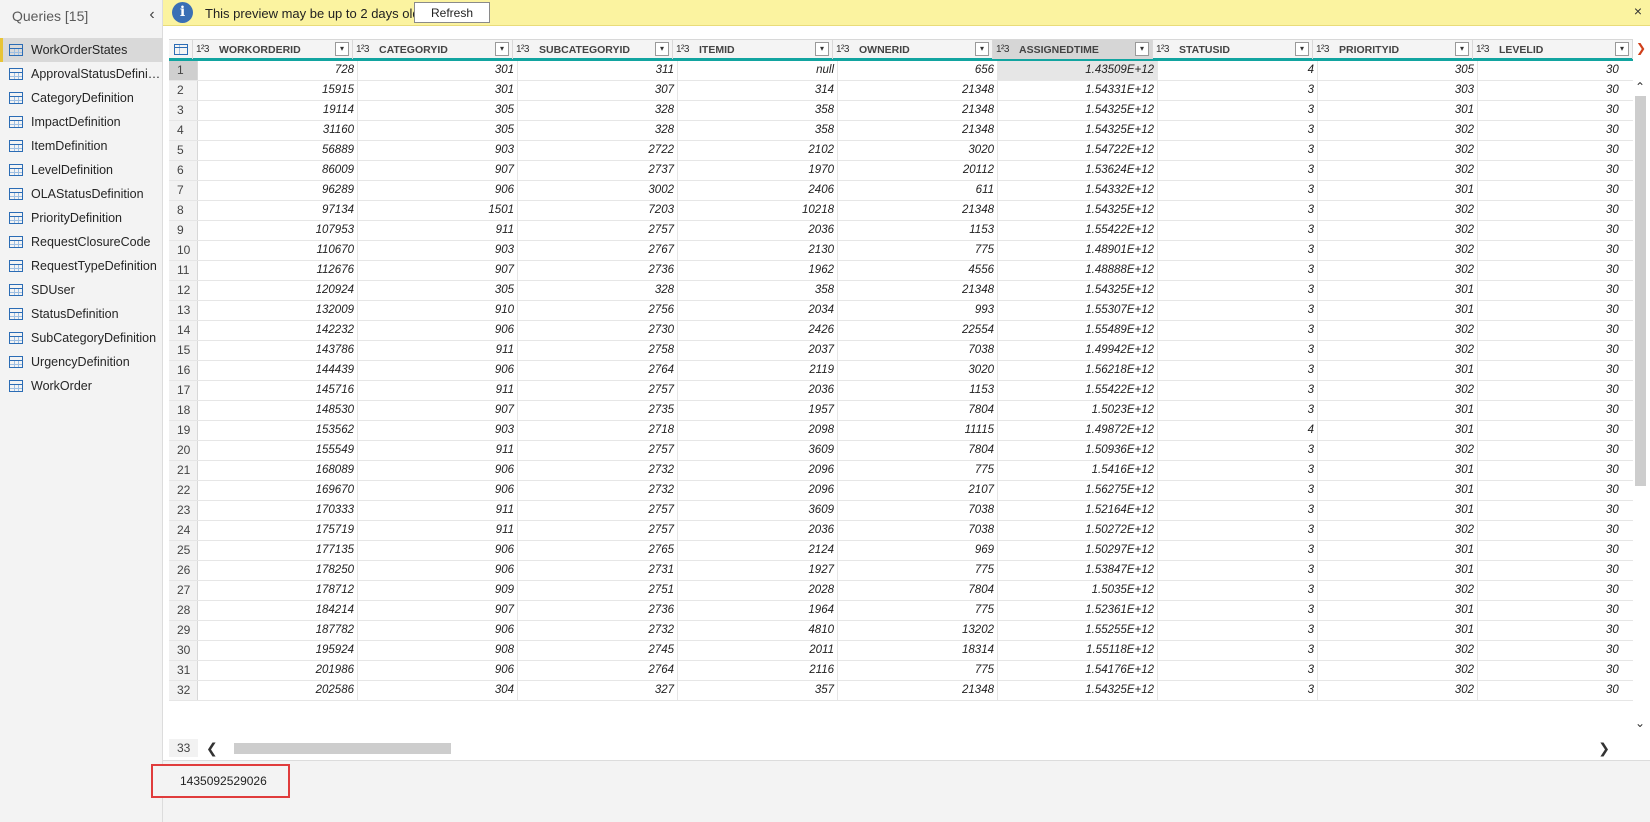  What do you see at coordinates (183, 130) in the screenshot?
I see `row-number: 4` at bounding box center [183, 130].